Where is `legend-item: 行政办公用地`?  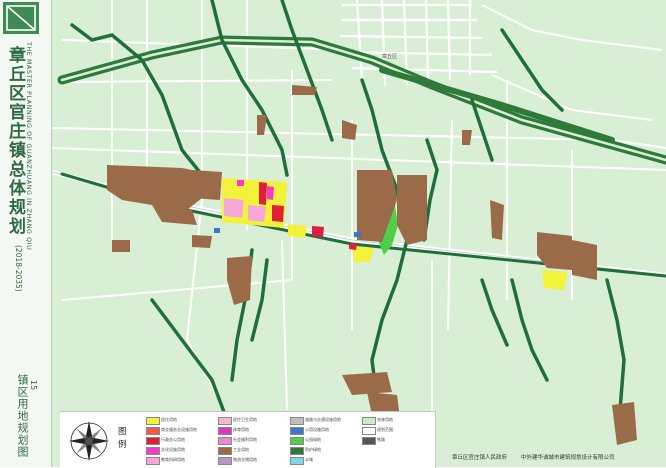 legend-item: 行政办公用地 is located at coordinates (182, 440).